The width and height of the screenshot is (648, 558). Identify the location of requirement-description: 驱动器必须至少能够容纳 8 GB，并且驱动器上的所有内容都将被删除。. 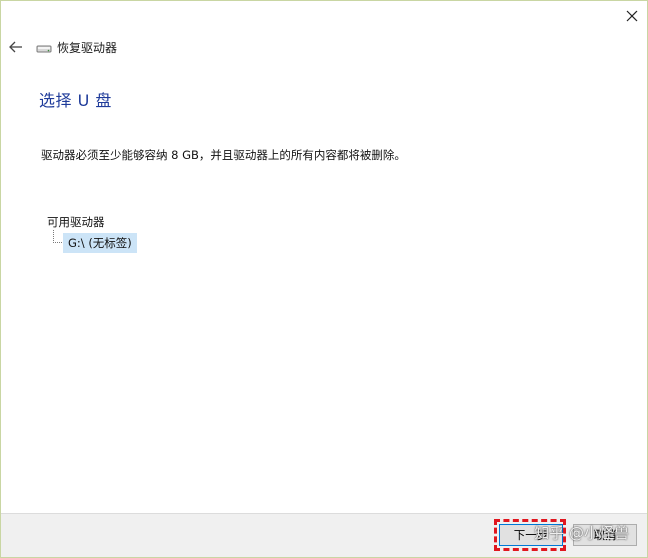
(223, 155).